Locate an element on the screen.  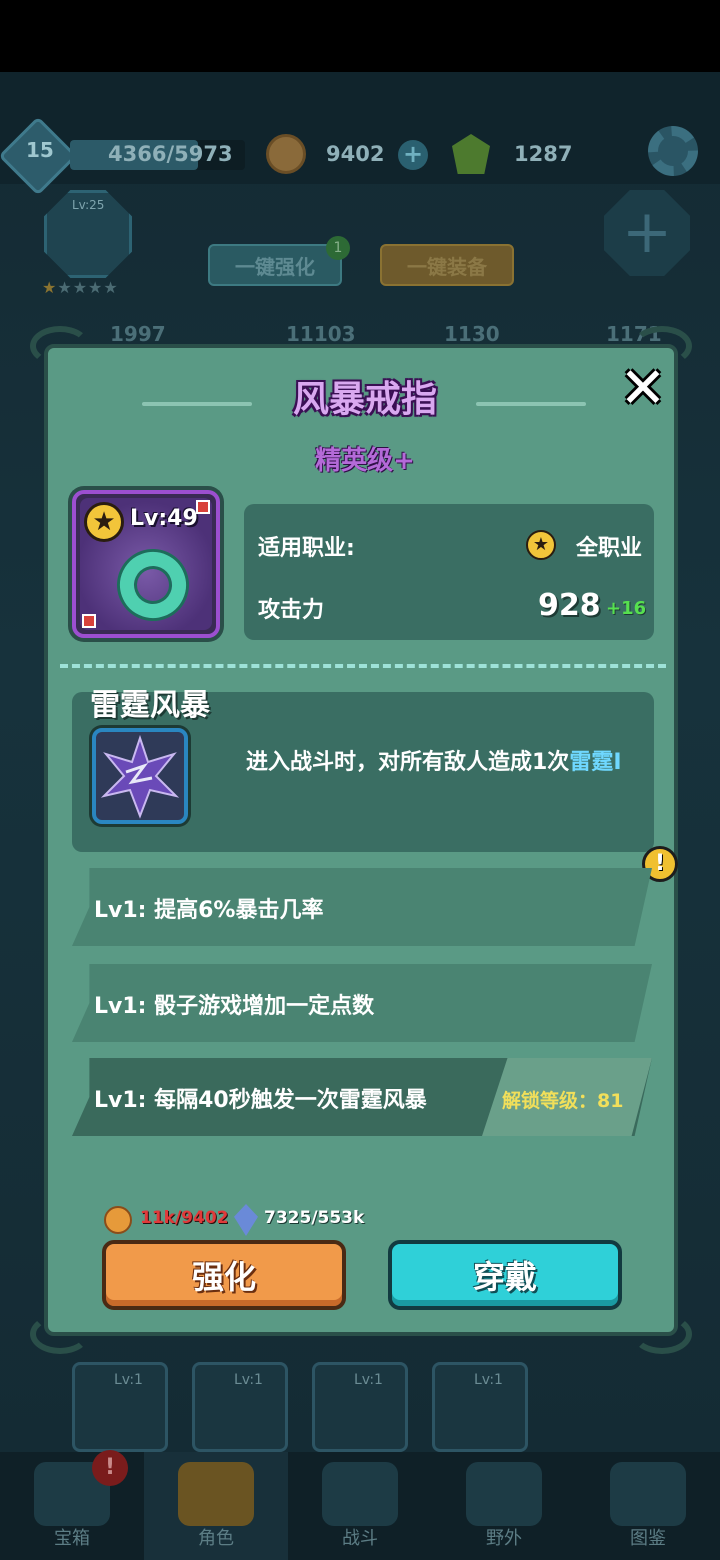
attack-value: 928 is located at coordinates (569, 605).